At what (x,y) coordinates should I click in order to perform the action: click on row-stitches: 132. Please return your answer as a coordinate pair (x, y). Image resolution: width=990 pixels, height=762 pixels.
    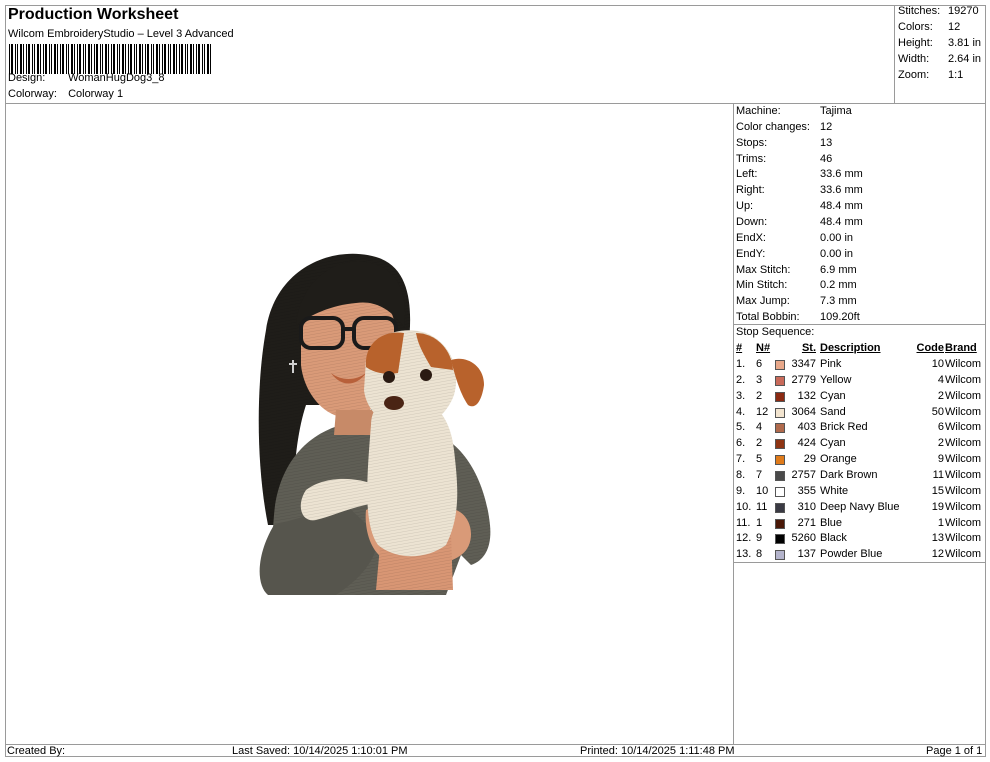
    Looking at the image, I should click on (806, 395).